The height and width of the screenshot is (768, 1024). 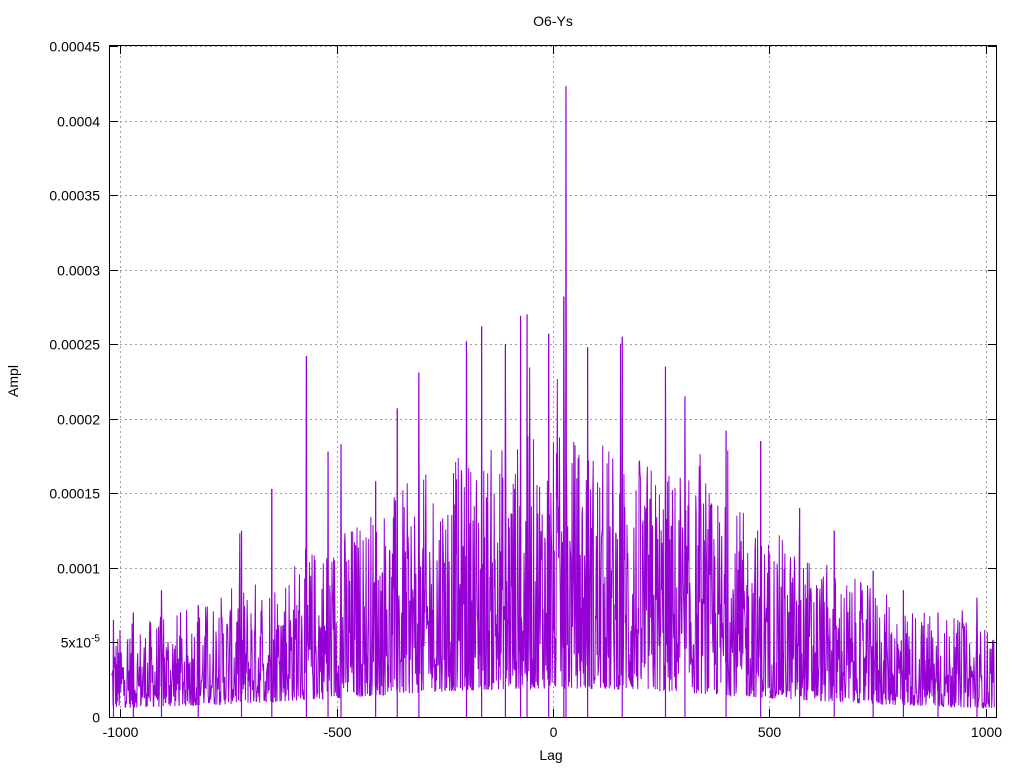 I want to click on y-tick-label: 0.0001, so click(x=78, y=569).